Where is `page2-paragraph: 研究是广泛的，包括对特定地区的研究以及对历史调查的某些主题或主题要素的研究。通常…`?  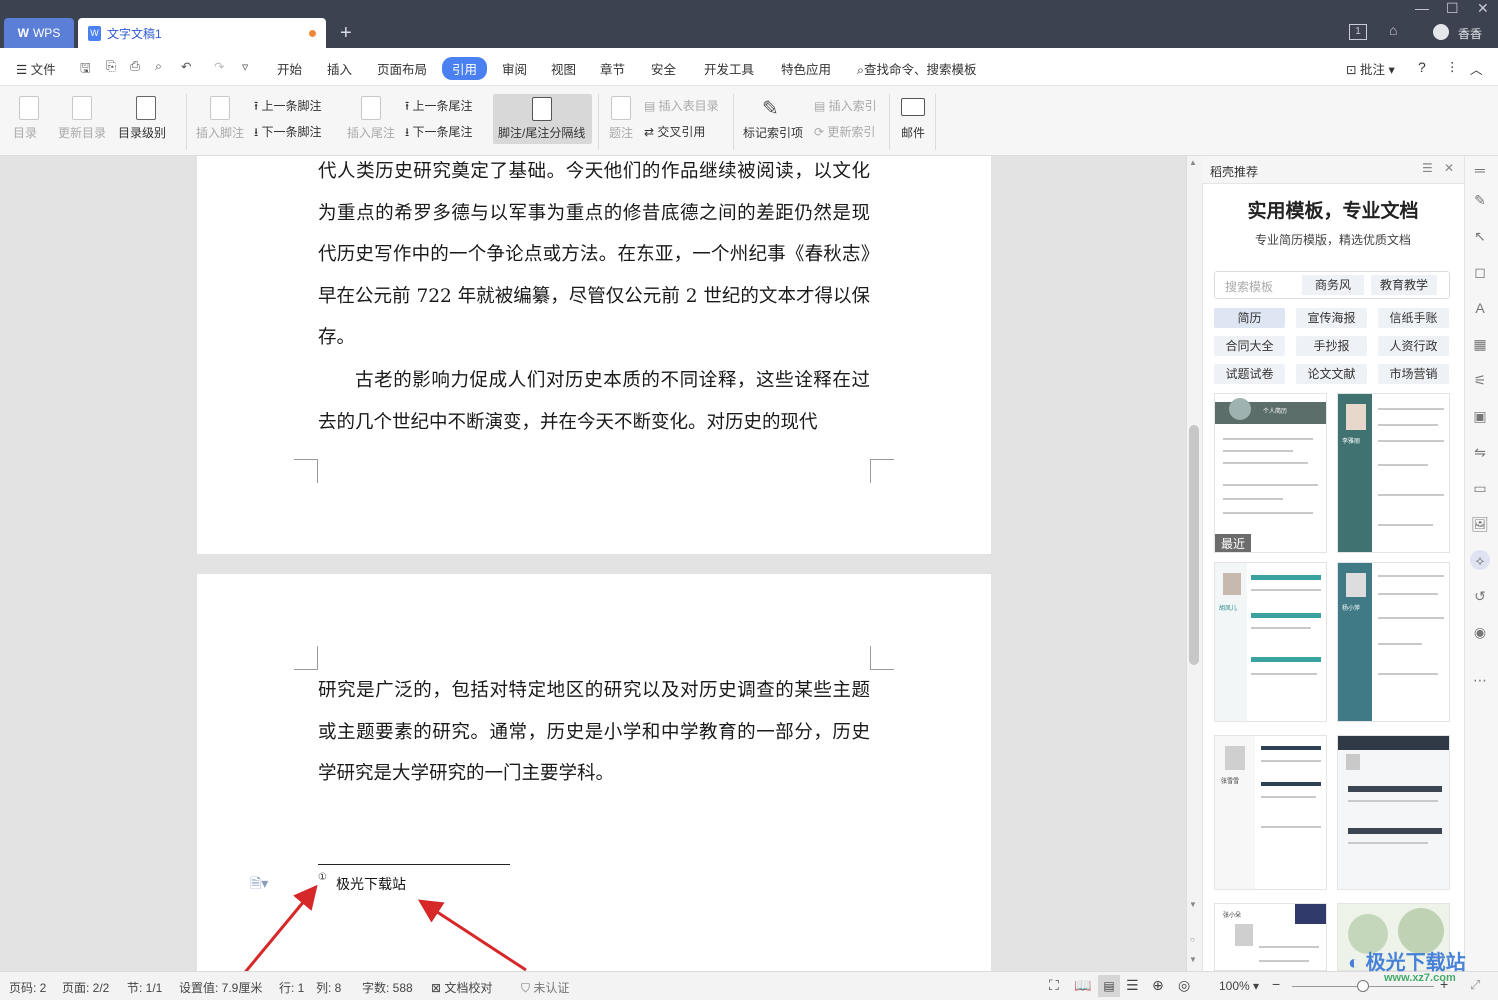
page2-paragraph: 研究是广泛的，包括对特定地区的研究以及对历史调查的某些主题或主题要素的研究。通常… is located at coordinates (594, 732).